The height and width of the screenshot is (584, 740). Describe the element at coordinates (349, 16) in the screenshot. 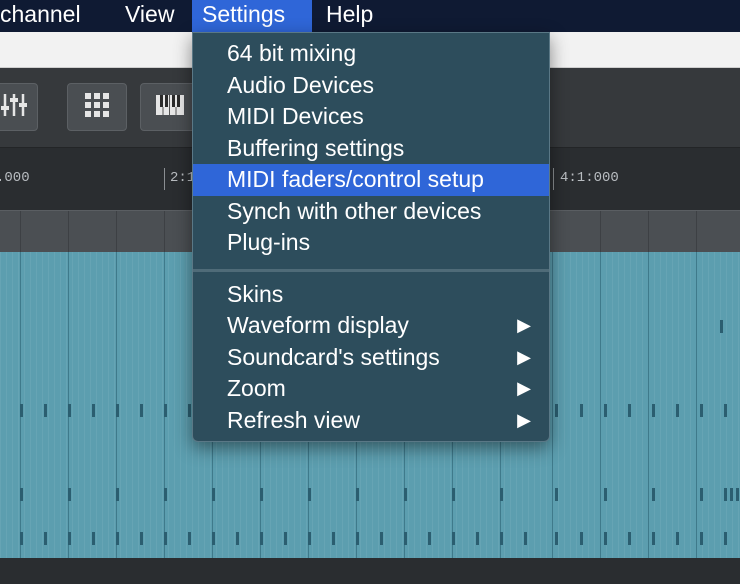

I see `menu-help: Help` at that location.